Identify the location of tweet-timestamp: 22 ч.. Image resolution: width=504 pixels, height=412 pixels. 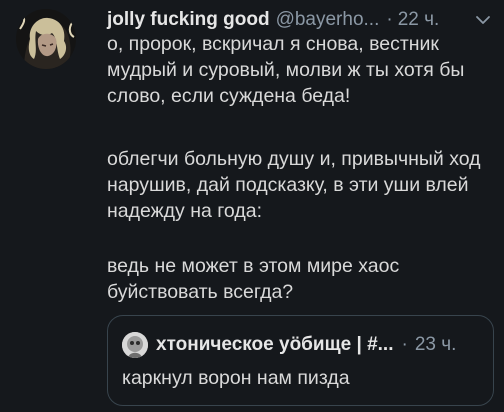
(419, 20).